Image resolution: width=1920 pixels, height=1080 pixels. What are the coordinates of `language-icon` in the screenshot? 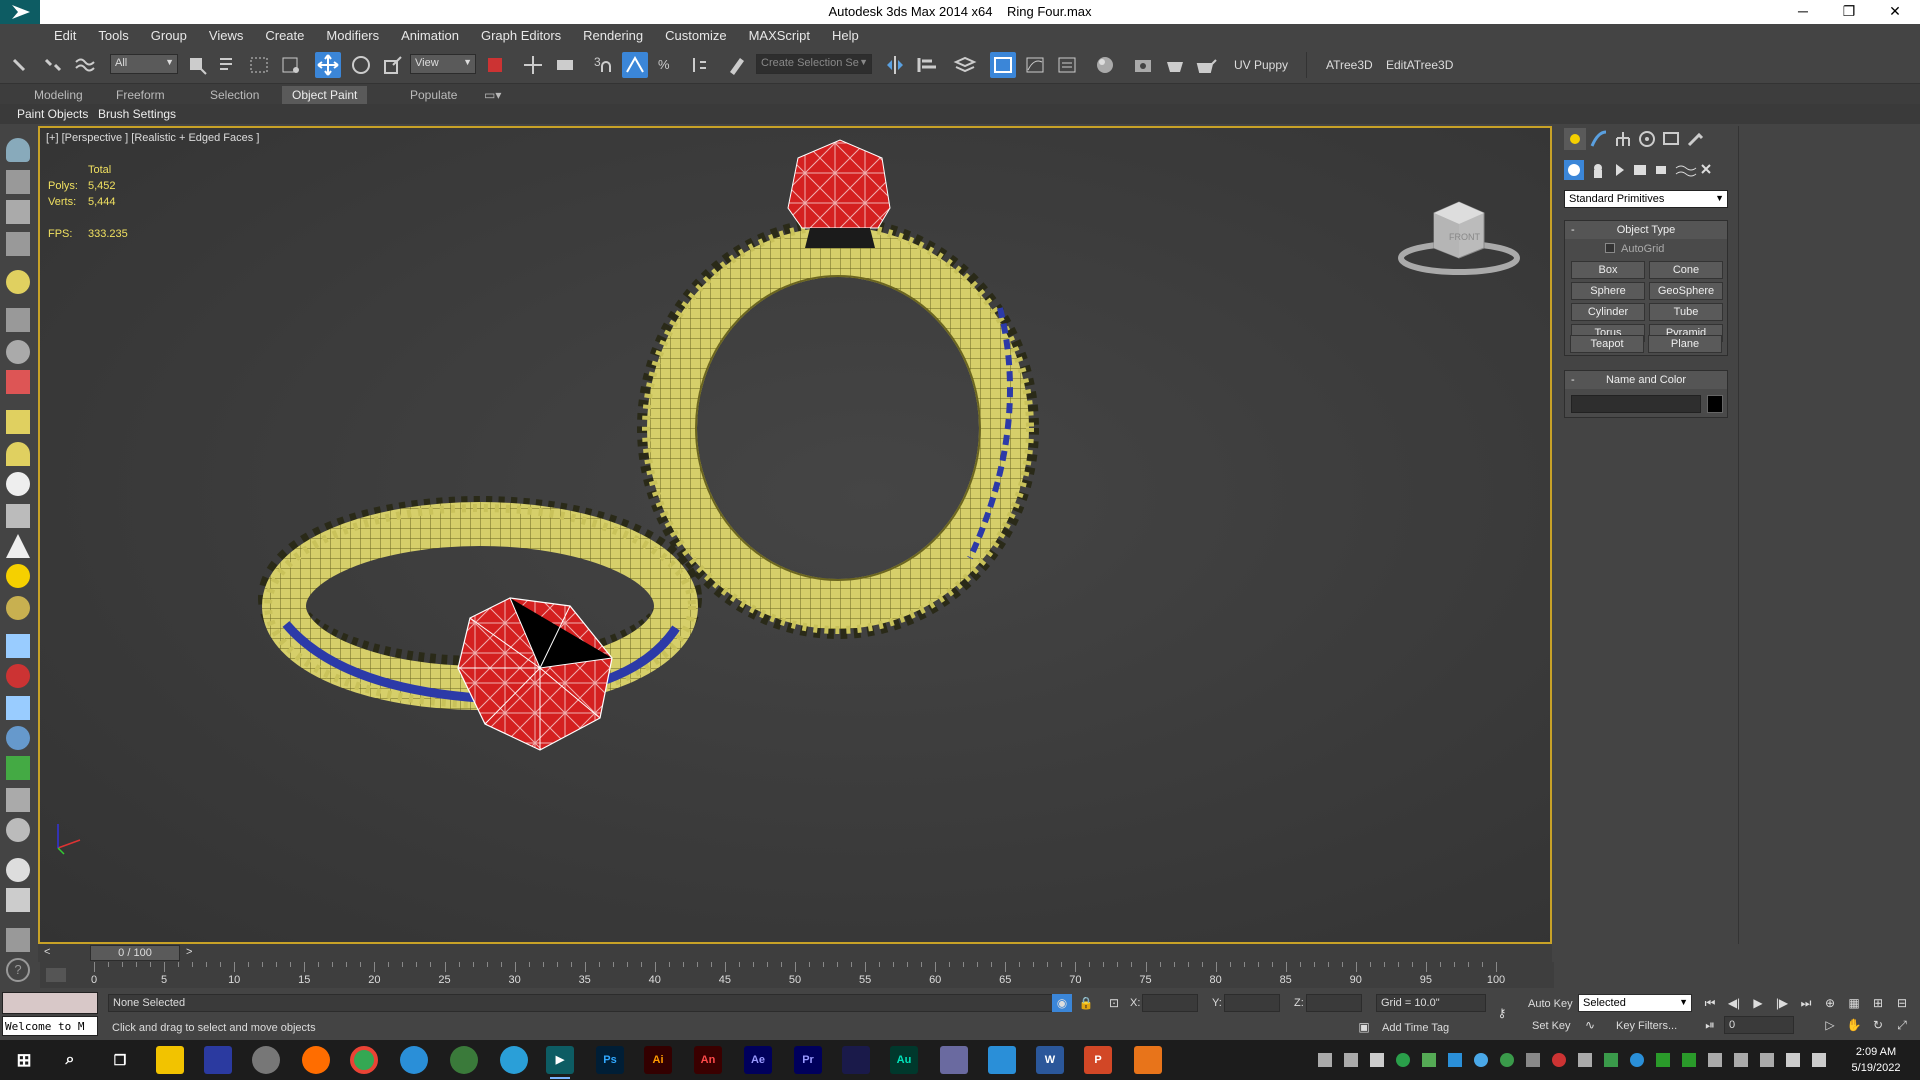 It's located at (1819, 1060).